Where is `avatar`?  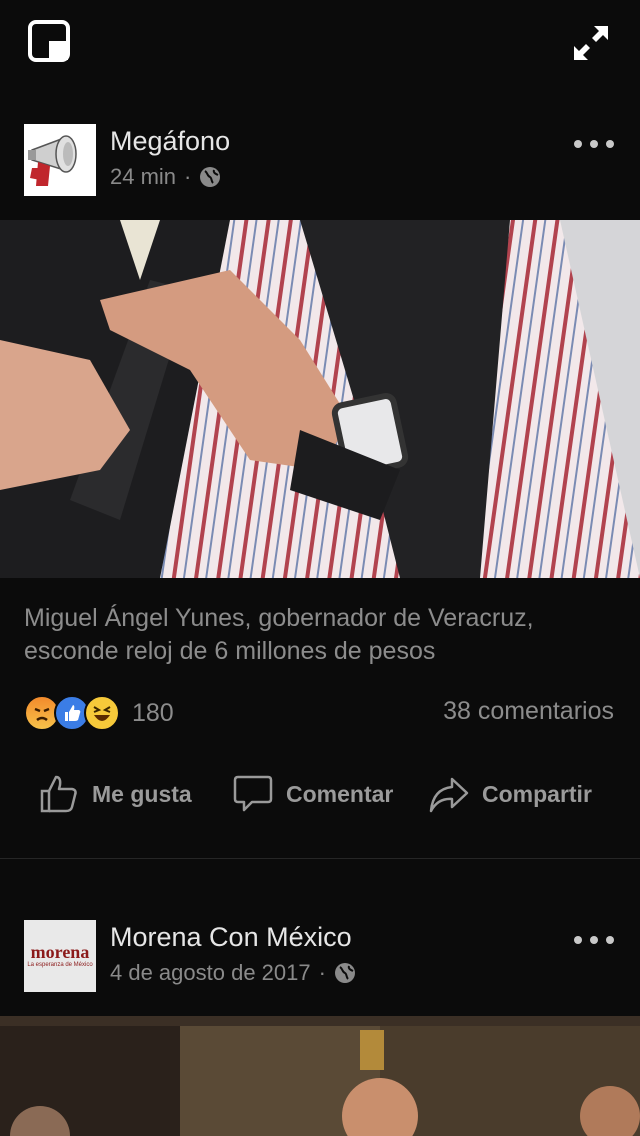
avatar is located at coordinates (60, 160).